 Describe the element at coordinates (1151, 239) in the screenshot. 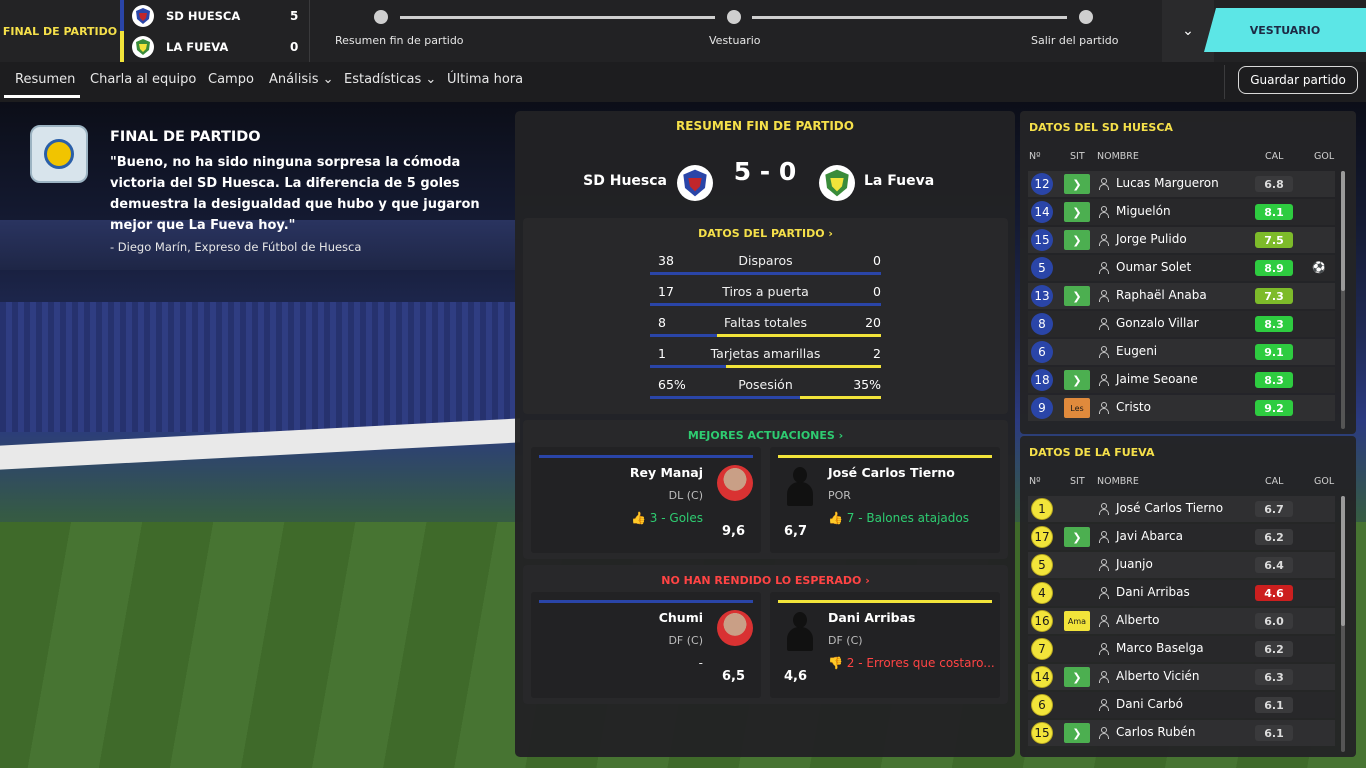

I see `player-name: Jorge Pulido` at that location.